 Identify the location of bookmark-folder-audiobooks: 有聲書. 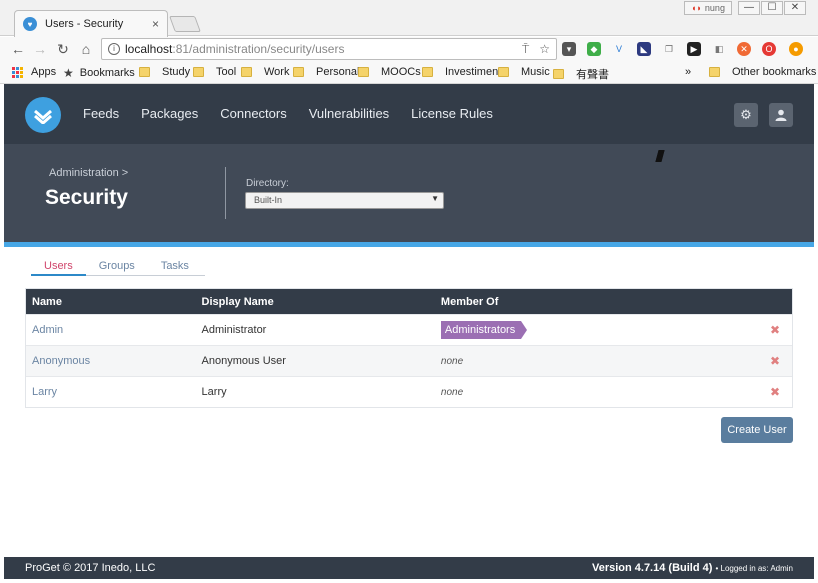
(581, 74).